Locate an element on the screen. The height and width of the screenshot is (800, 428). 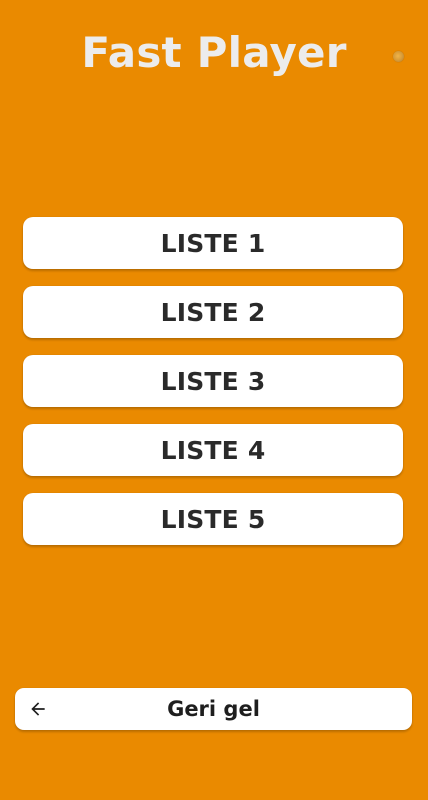
back-button-label: Geri gel is located at coordinates (213, 709).